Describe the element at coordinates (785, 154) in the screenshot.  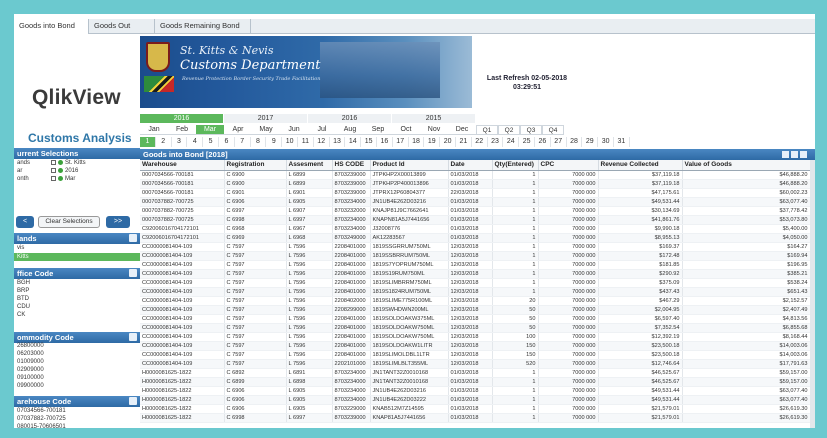
I see `export-icon` at that location.